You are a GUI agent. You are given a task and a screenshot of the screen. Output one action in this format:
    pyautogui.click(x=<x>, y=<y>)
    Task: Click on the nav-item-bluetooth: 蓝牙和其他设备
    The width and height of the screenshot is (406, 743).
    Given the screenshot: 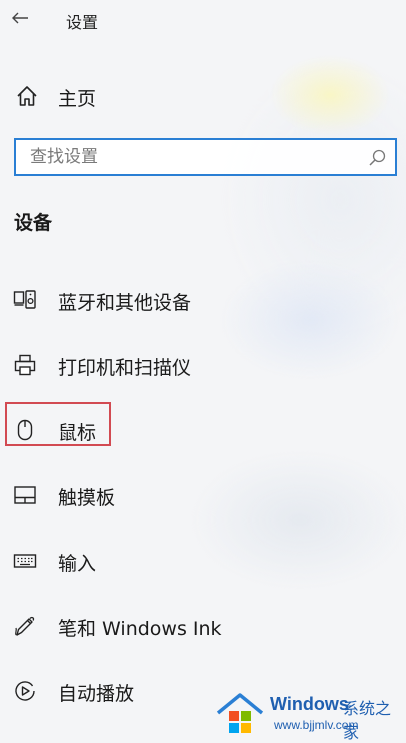 What is the action you would take?
    pyautogui.click(x=150, y=300)
    